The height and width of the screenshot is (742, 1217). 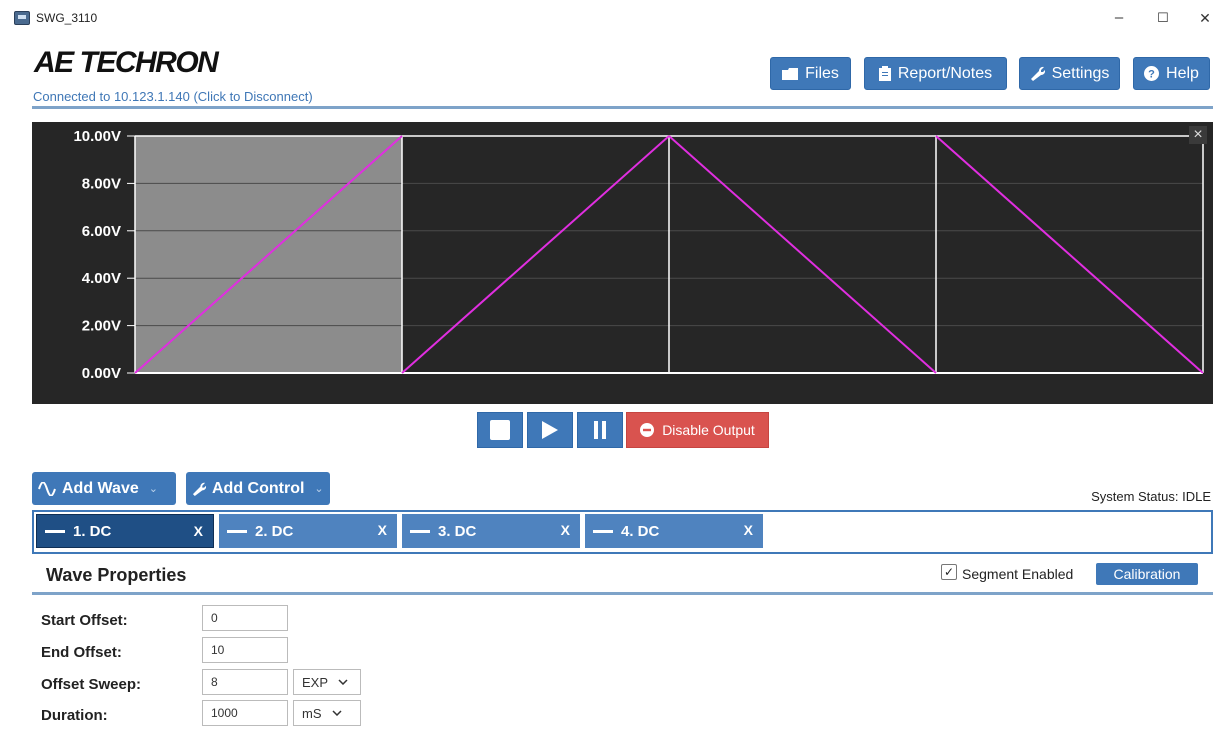 I want to click on wave-properties-title: Wave Properties, so click(x=116, y=575).